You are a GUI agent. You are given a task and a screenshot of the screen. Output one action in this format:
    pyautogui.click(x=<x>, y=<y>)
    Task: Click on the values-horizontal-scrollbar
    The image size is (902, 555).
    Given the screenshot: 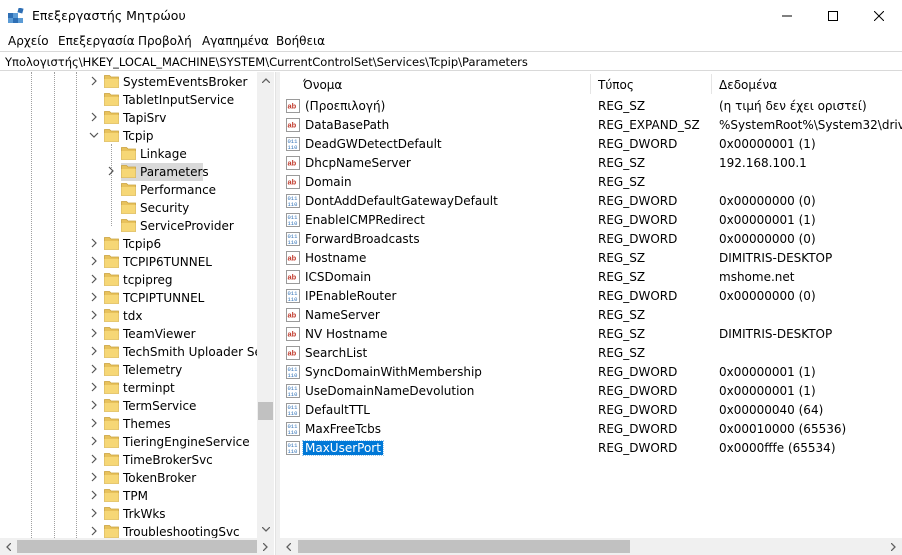 What is the action you would take?
    pyautogui.click(x=591, y=546)
    